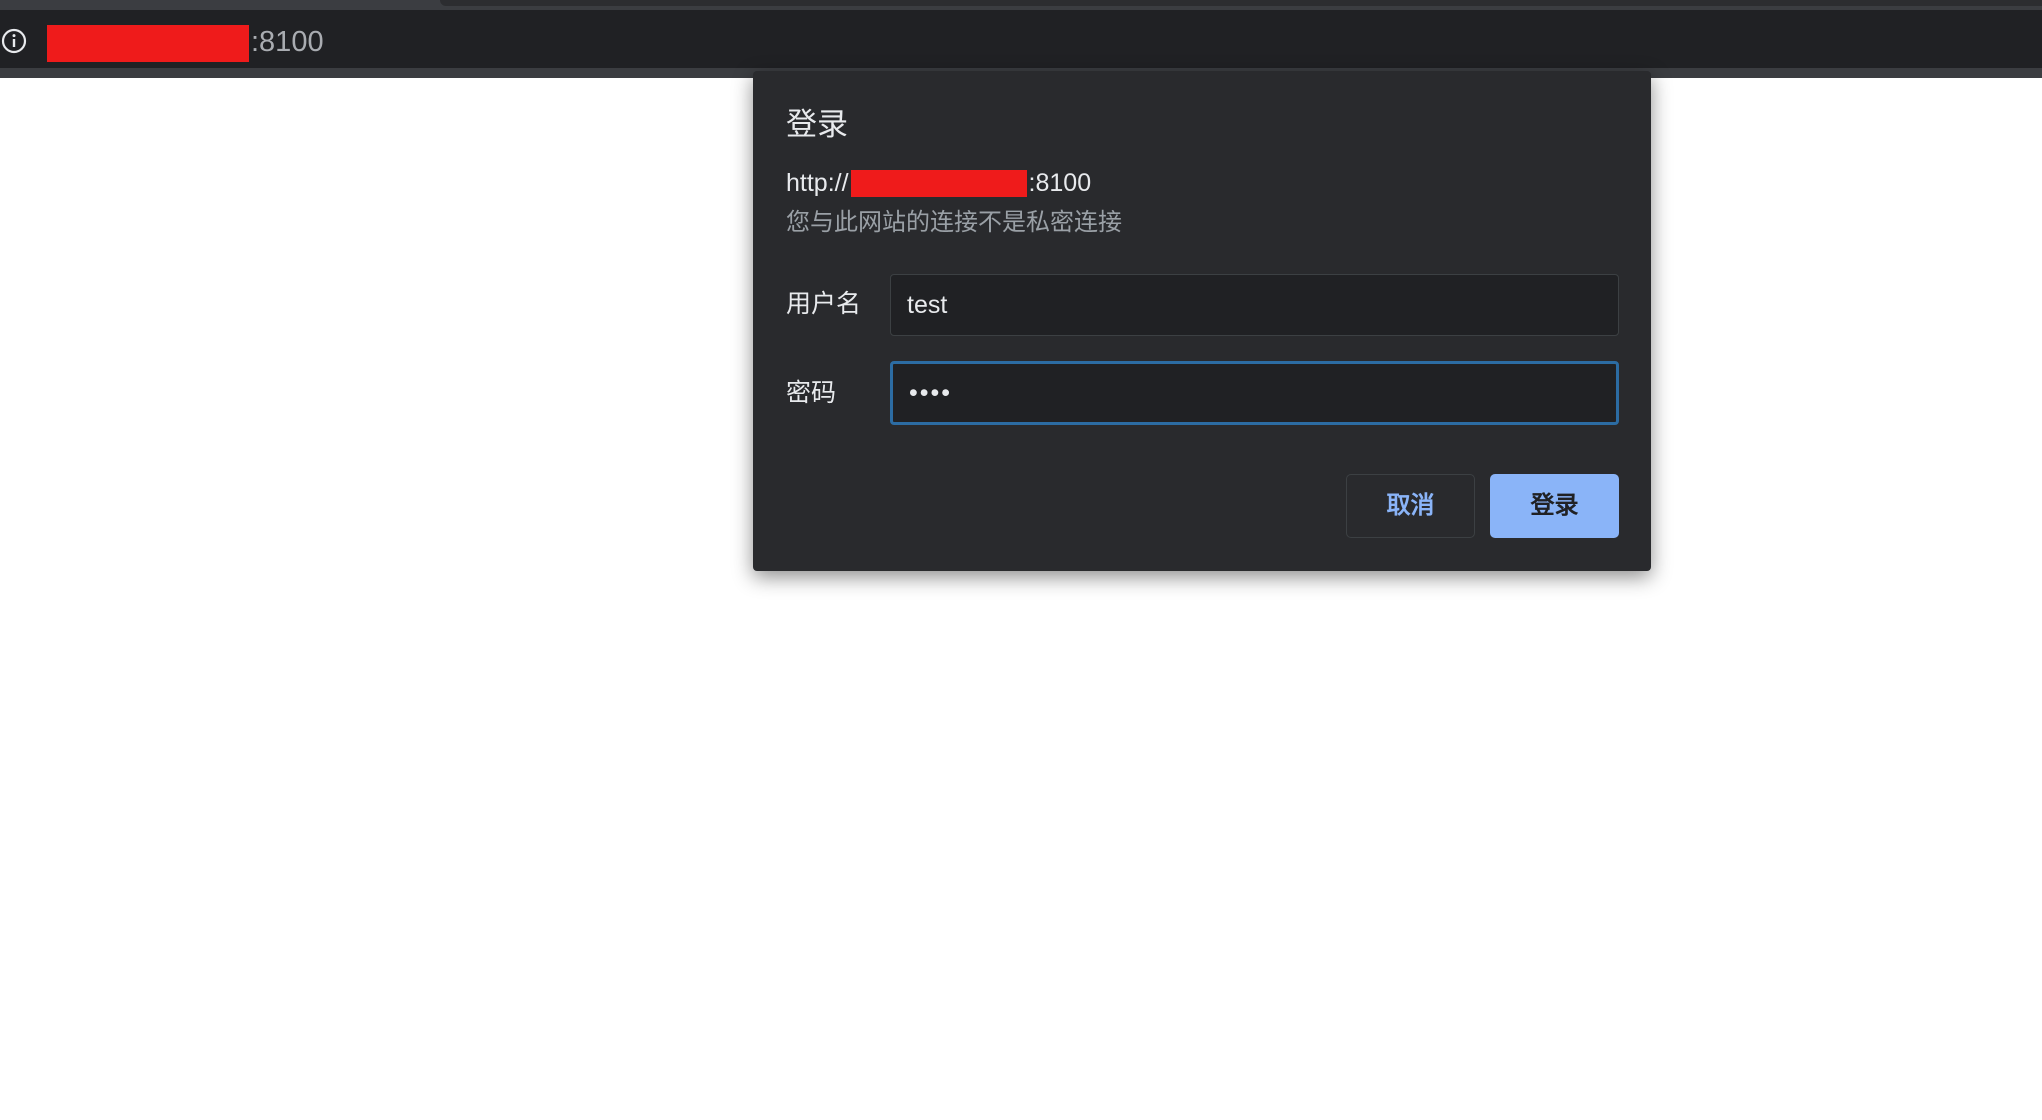 This screenshot has height=1120, width=2042. Describe the element at coordinates (1060, 183) in the screenshot. I see `dialog-url-suffix: :8100` at that location.